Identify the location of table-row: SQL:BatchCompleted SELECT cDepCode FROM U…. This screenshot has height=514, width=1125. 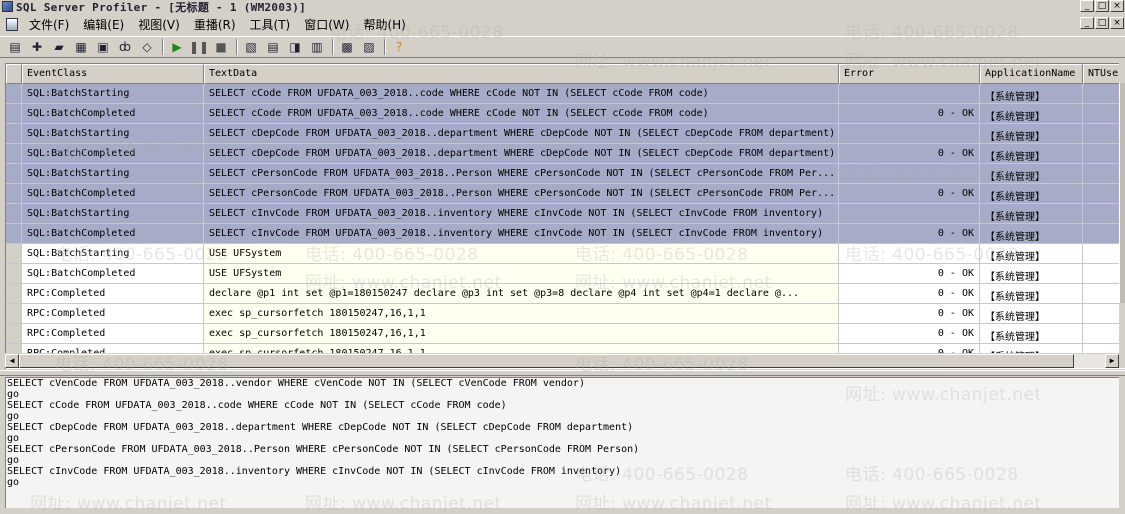
(565, 154).